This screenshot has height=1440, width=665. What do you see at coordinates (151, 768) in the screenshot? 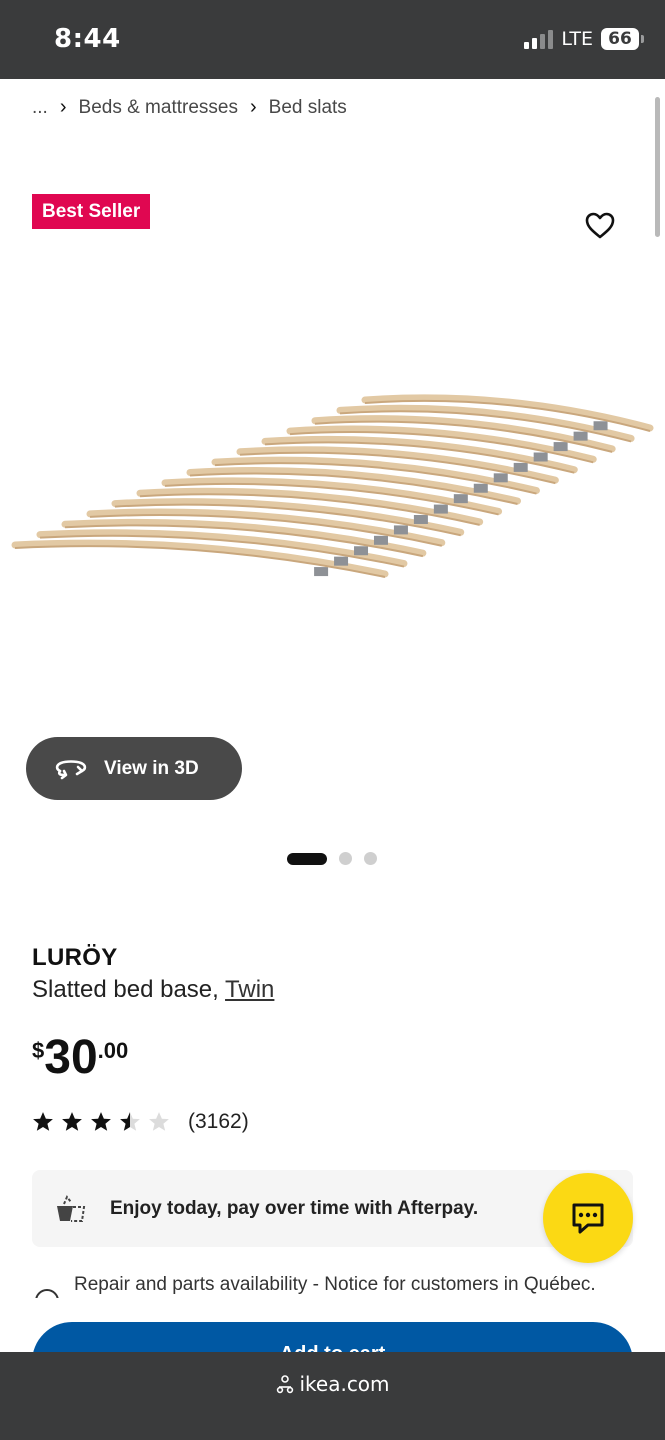
I see `view-in-3d-label: View in 3D` at bounding box center [151, 768].